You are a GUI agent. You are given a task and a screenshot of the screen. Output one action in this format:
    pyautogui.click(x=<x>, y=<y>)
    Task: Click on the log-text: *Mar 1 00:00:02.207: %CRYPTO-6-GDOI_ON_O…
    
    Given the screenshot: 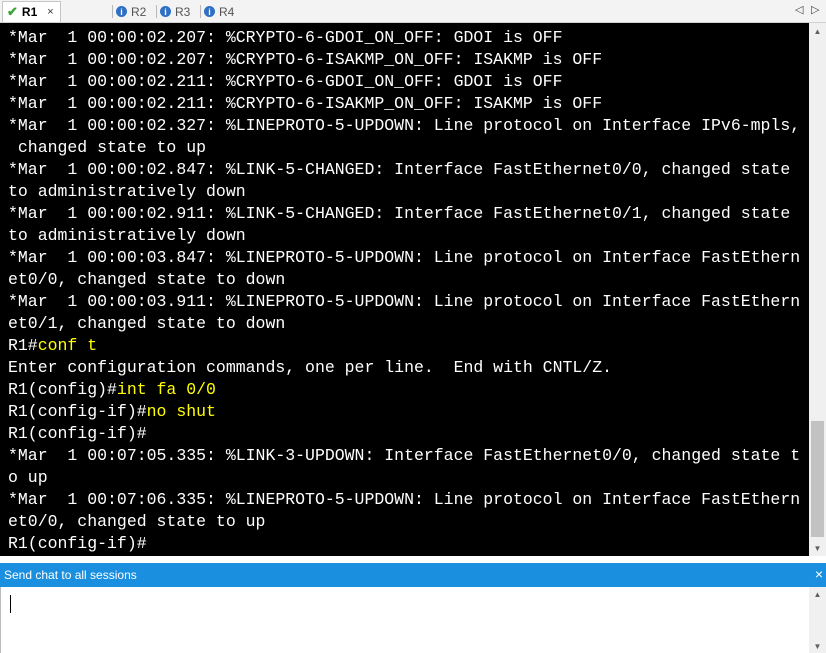 What is the action you would take?
    pyautogui.click(x=285, y=37)
    